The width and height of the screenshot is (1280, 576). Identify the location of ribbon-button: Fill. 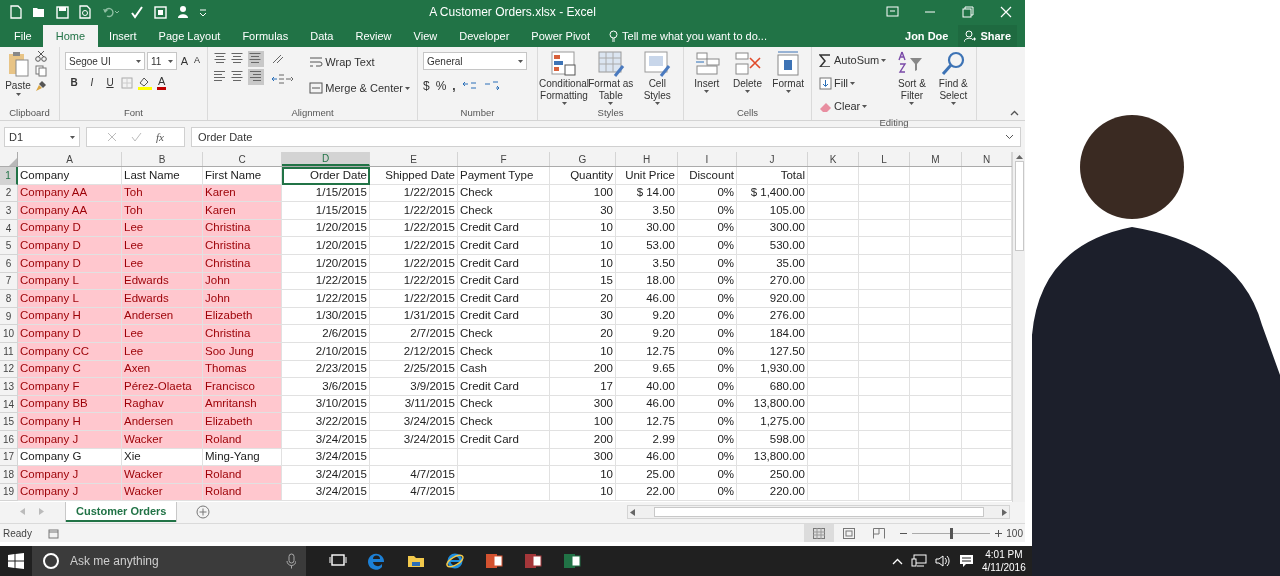
(853, 83).